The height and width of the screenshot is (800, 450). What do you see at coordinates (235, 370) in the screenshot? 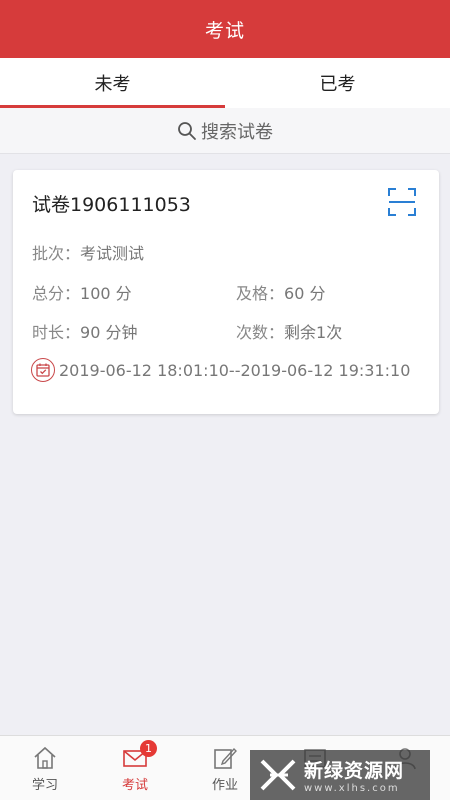
I see `time-range: 2019-06-12 18:01:10--2019-06-12 19:31:10` at bounding box center [235, 370].